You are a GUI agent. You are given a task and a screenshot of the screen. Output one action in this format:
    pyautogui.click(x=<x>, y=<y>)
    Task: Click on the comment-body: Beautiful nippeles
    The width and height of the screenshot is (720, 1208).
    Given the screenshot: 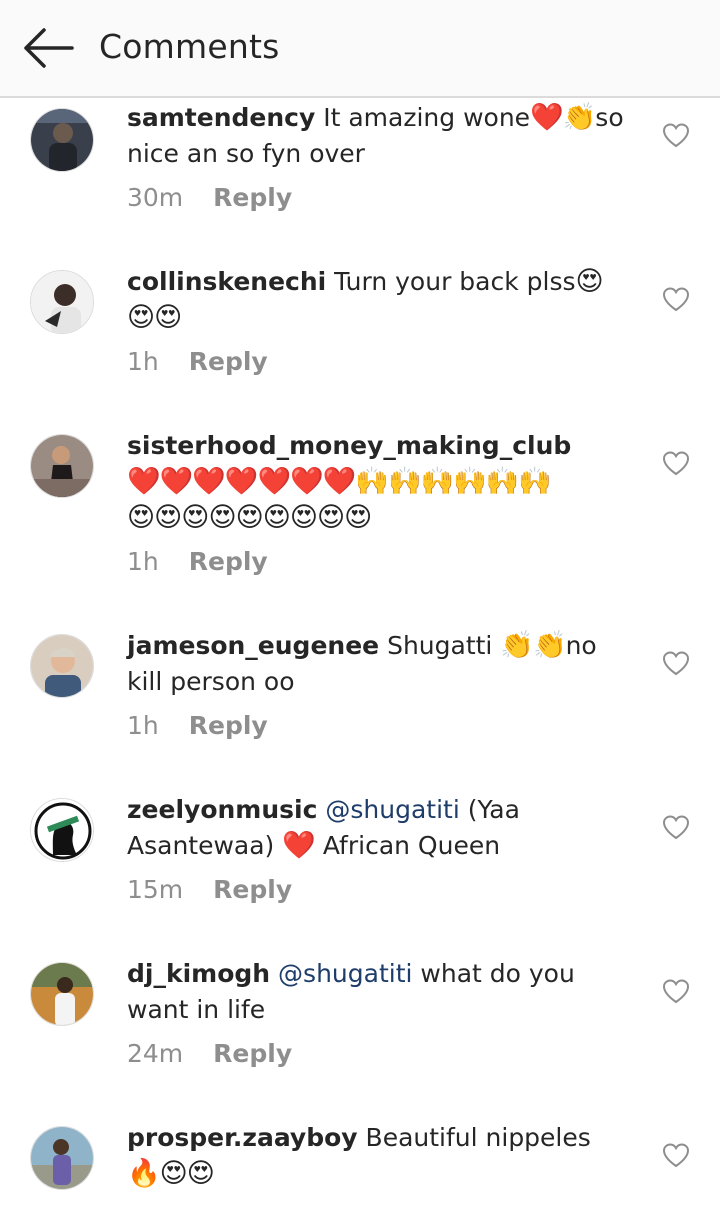 What is the action you would take?
    pyautogui.click(x=474, y=1137)
    